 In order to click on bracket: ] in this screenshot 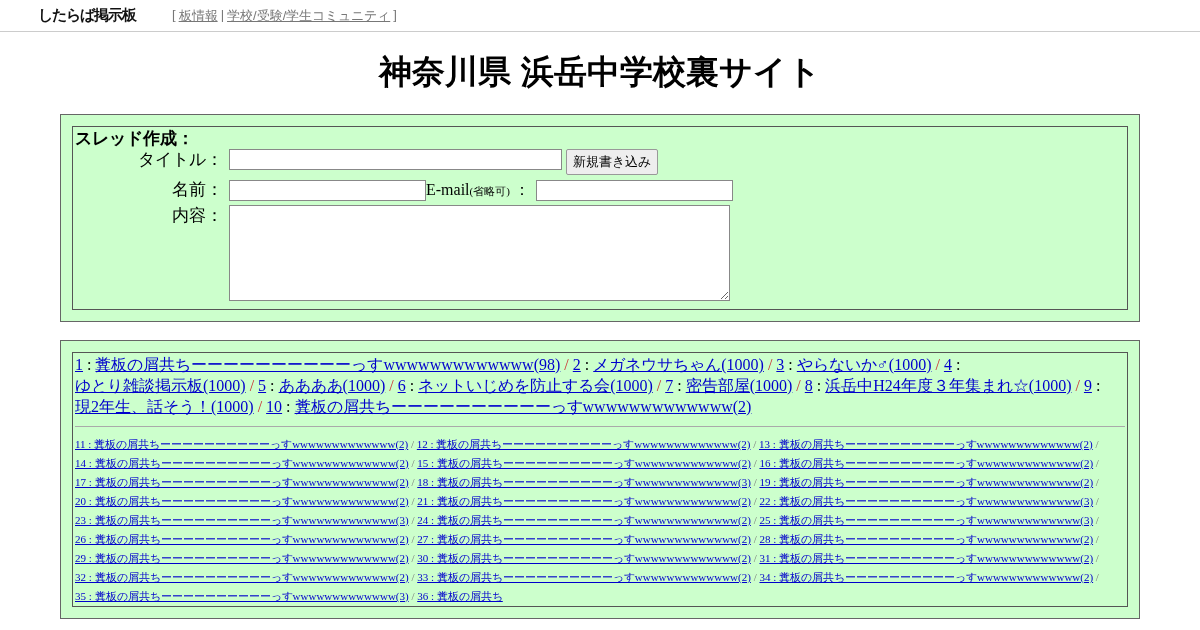, I will do `click(395, 15)`.